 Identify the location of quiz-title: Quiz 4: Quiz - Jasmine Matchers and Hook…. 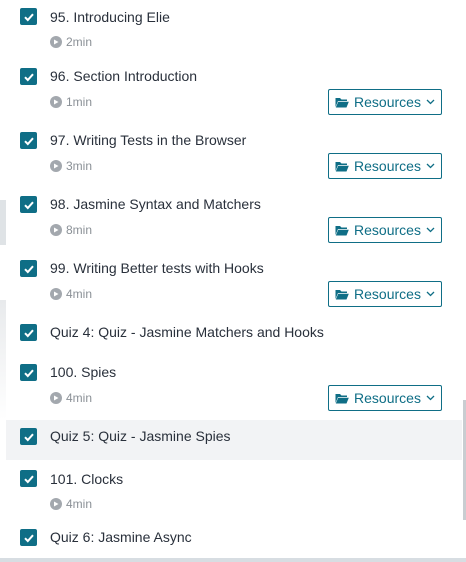
(187, 332).